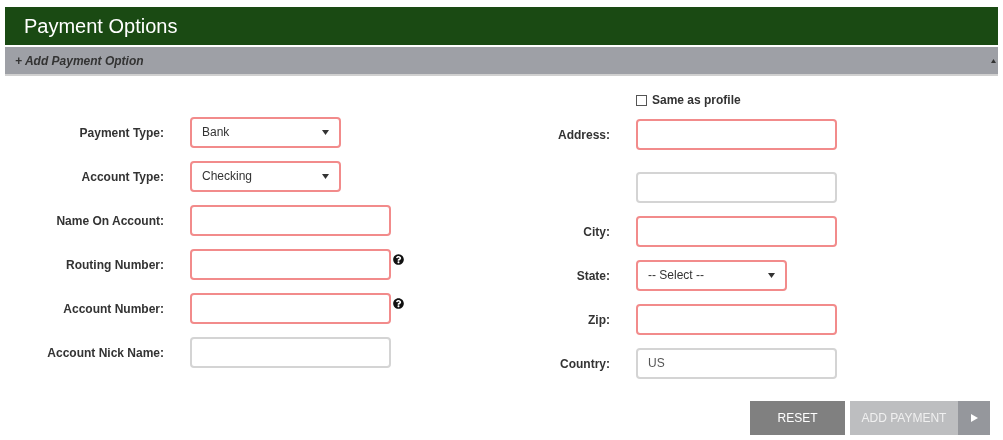 Image resolution: width=1003 pixels, height=440 pixels. I want to click on field-label: Account Number:, so click(113, 309).